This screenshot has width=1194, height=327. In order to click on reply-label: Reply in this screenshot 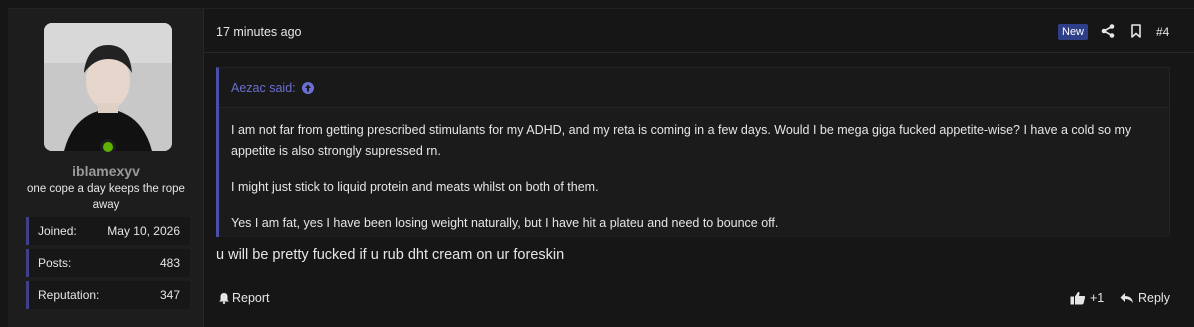, I will do `click(1154, 298)`.